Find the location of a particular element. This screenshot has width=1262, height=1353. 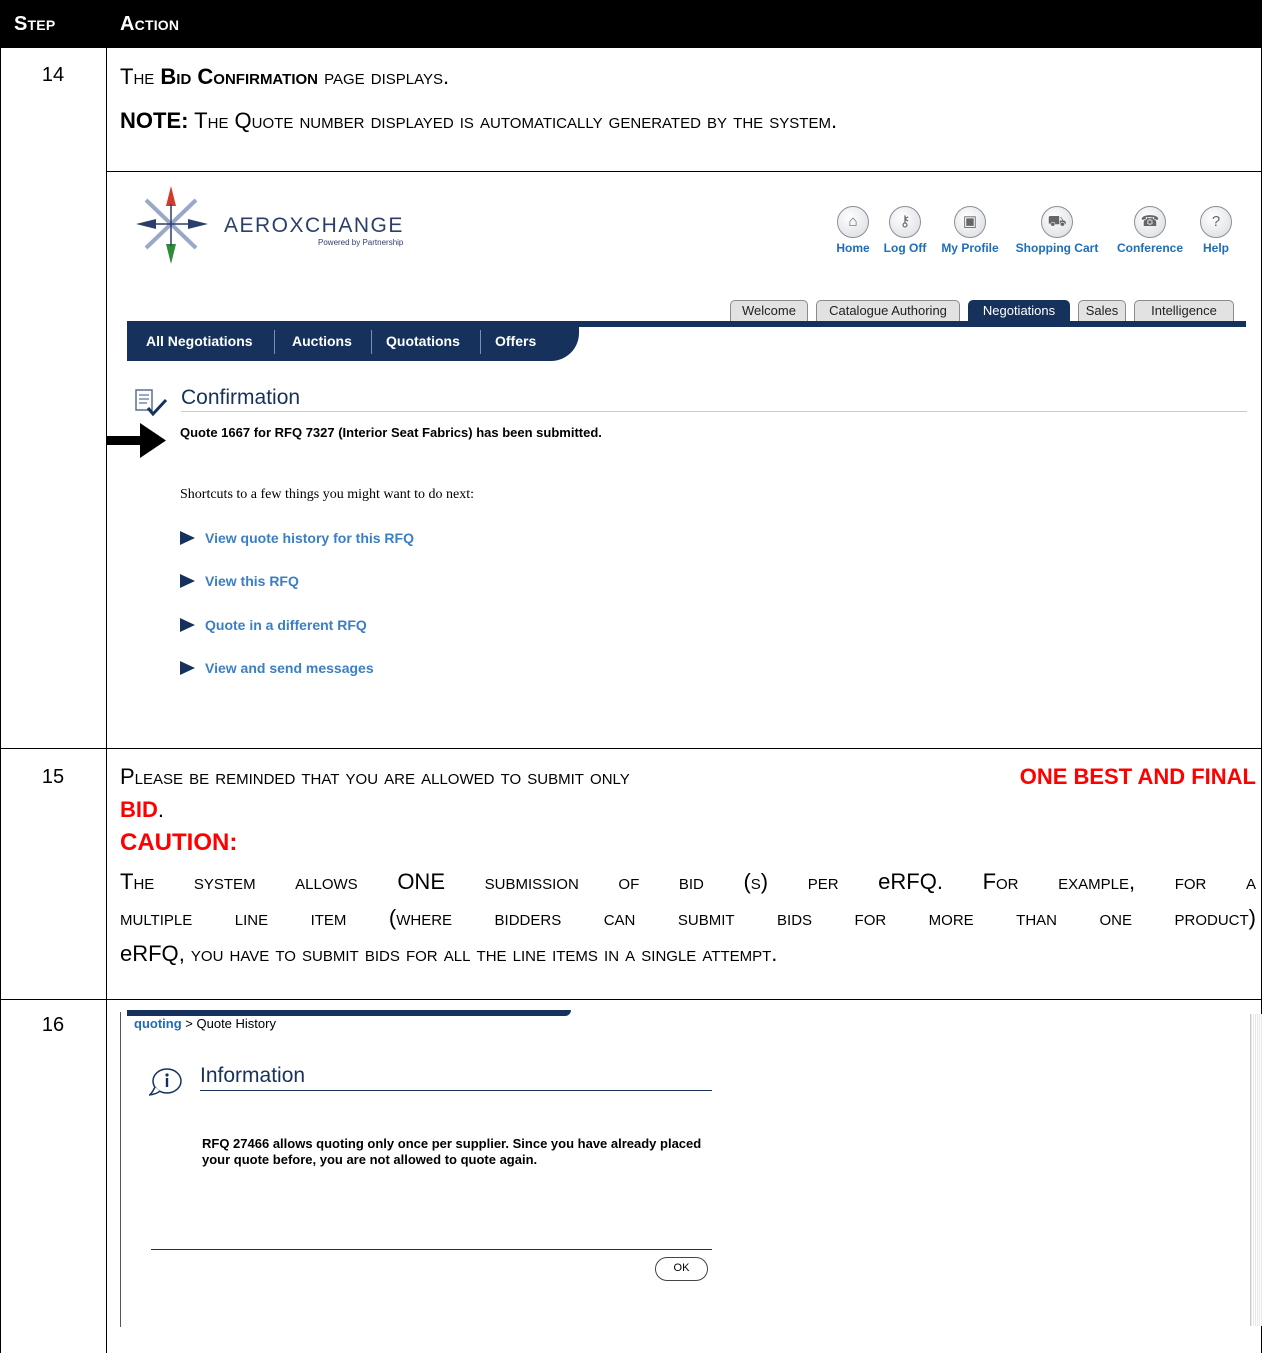

subtab-offers: Offers is located at coordinates (515, 341).